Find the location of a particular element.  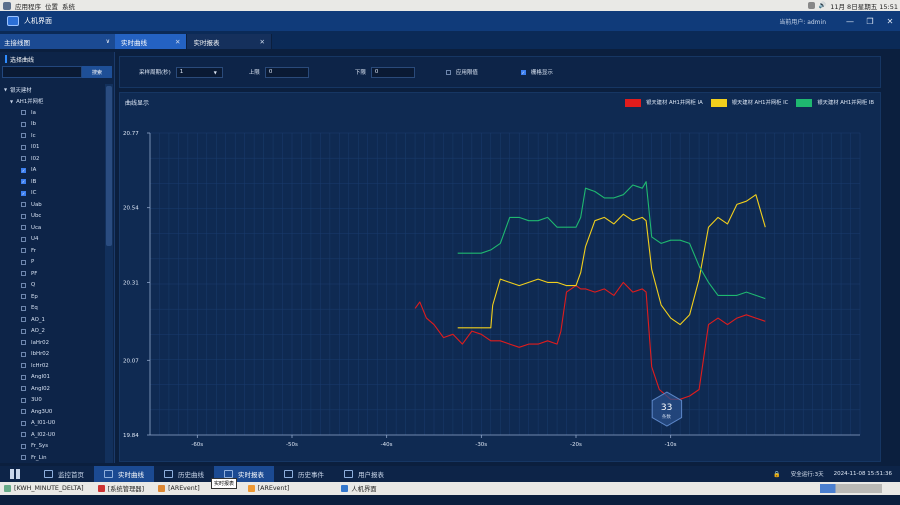

tree-item: AO_2 is located at coordinates (52, 332).